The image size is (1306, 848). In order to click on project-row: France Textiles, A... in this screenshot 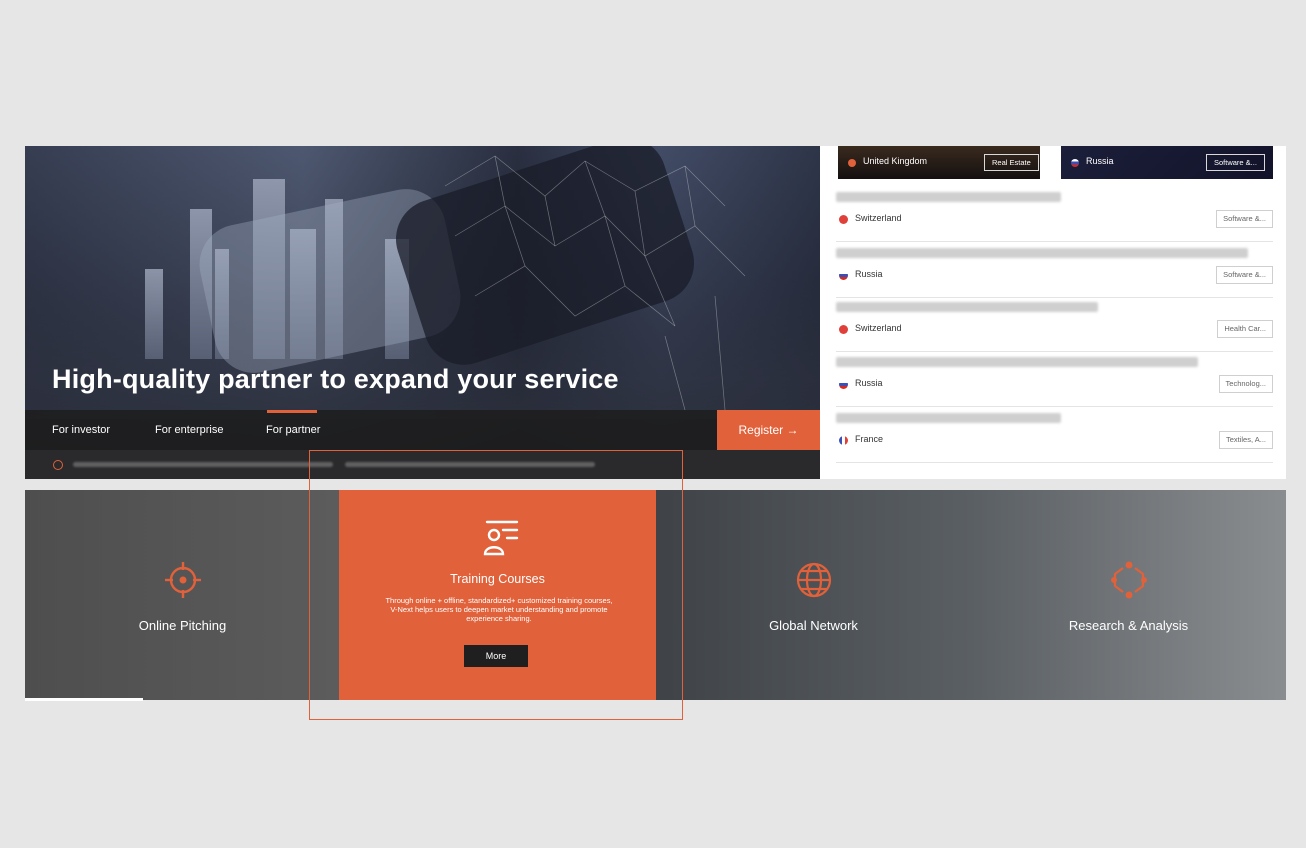, I will do `click(1054, 436)`.